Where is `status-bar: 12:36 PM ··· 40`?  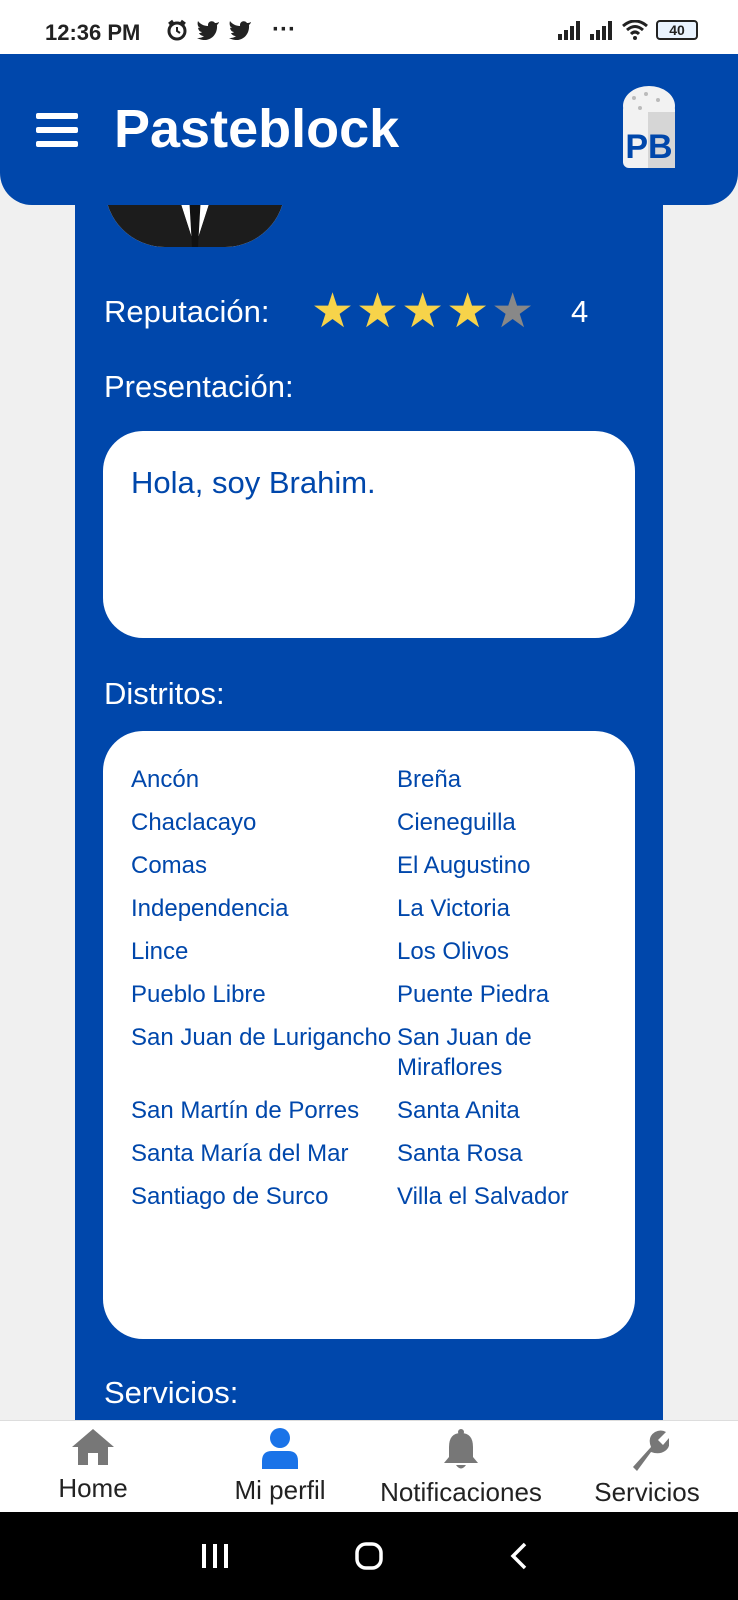
status-bar: 12:36 PM ··· 40 is located at coordinates (369, 28).